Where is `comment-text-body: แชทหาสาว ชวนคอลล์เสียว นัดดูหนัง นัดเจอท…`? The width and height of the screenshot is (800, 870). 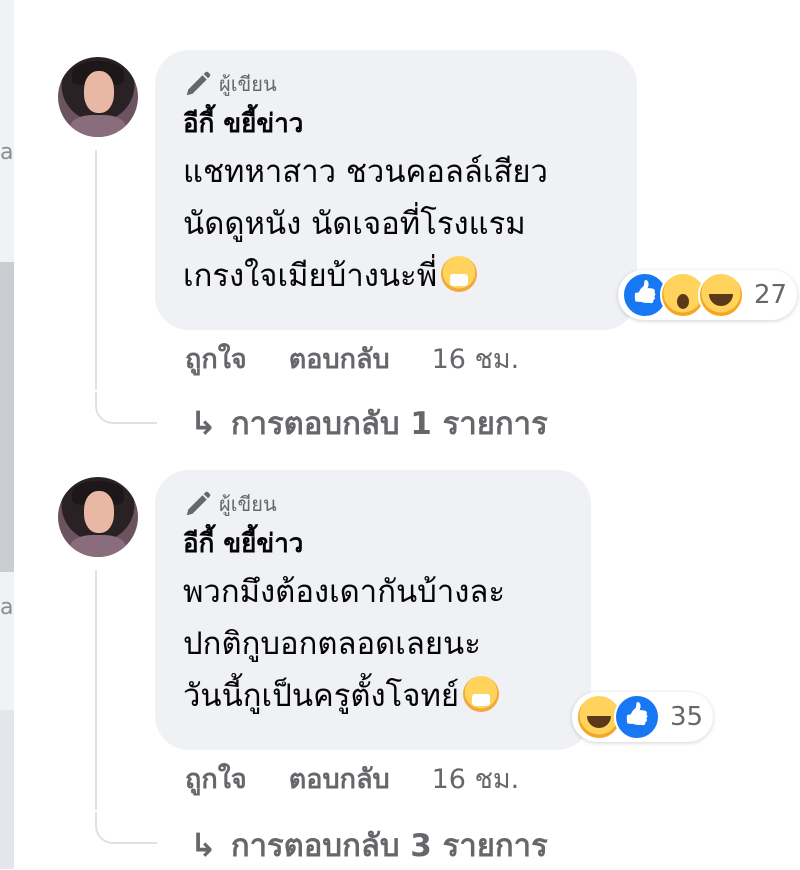
comment-text-body: แชทหาสาว ชวนคอลล์เสียว นัดดูหนัง นัดเจอท… is located at coordinates (365, 224).